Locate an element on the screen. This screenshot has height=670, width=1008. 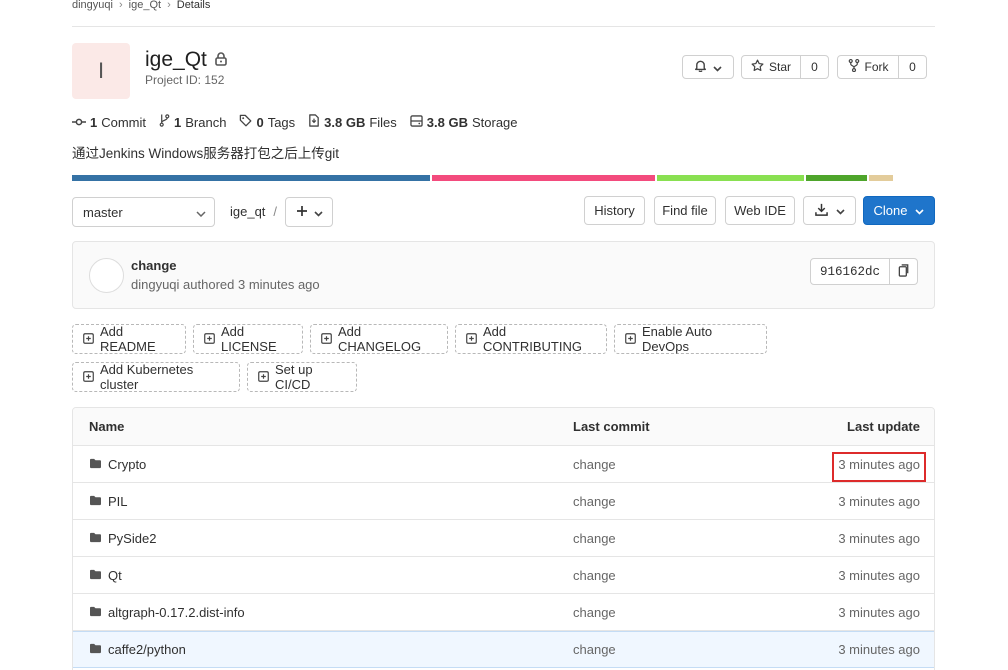
clone-label: Clone is located at coordinates (890, 210).